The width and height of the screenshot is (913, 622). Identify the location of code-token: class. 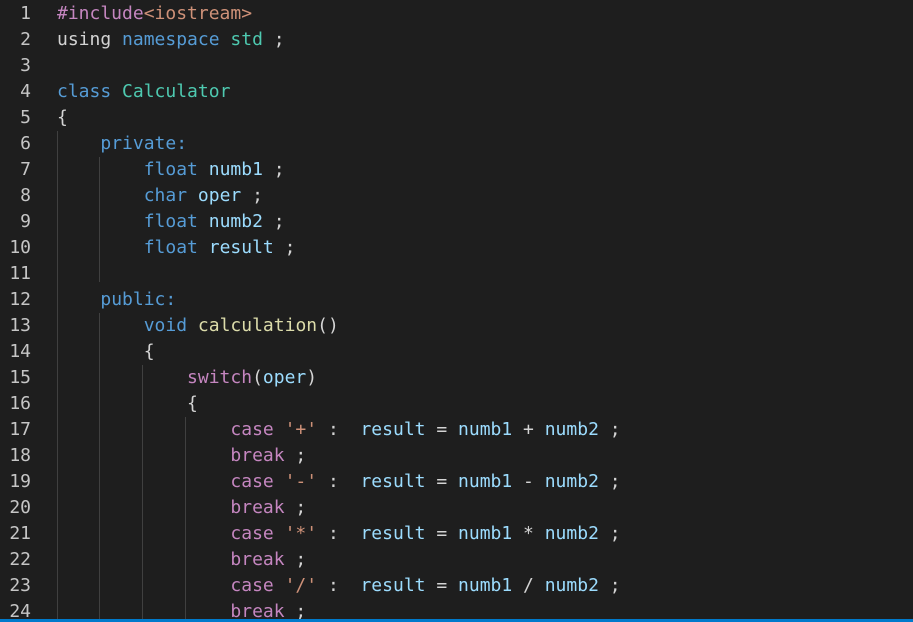
(84, 91).